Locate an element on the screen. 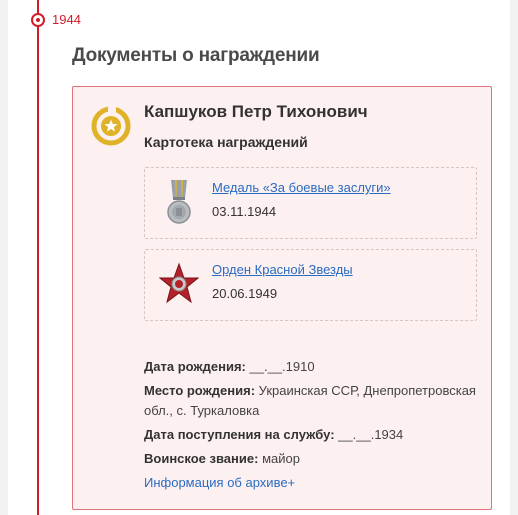  right-gutter is located at coordinates (514, 257).